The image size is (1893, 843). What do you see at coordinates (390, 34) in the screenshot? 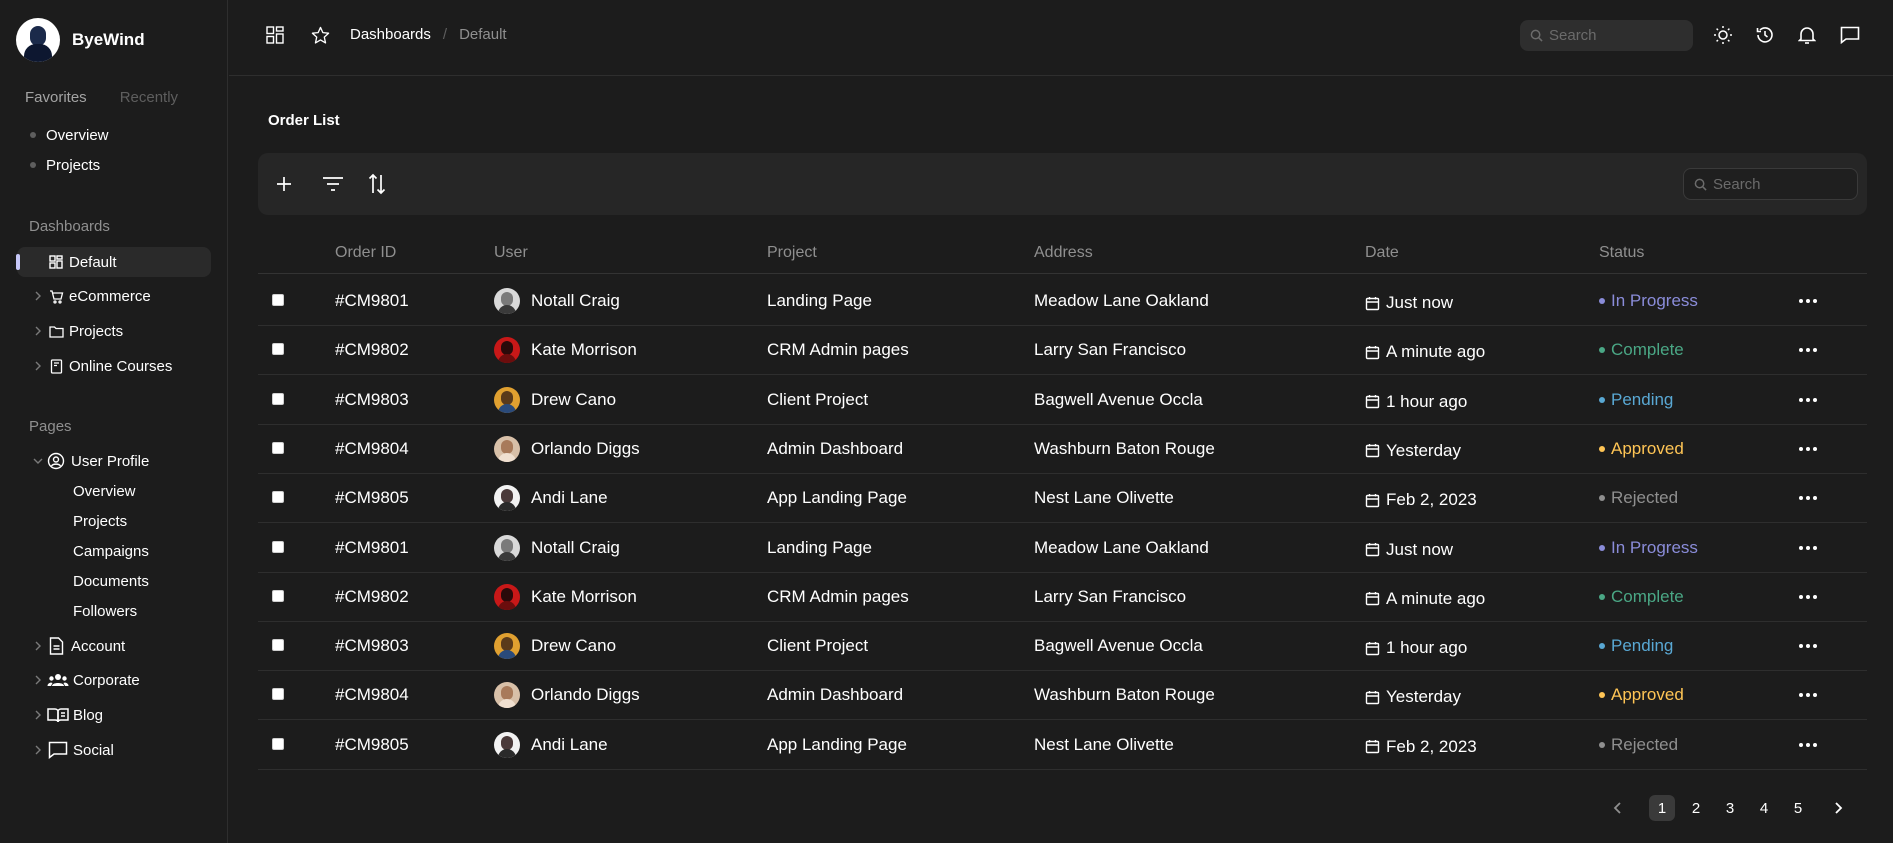
I see `breadcrumb-dashboards: Dashboards` at bounding box center [390, 34].